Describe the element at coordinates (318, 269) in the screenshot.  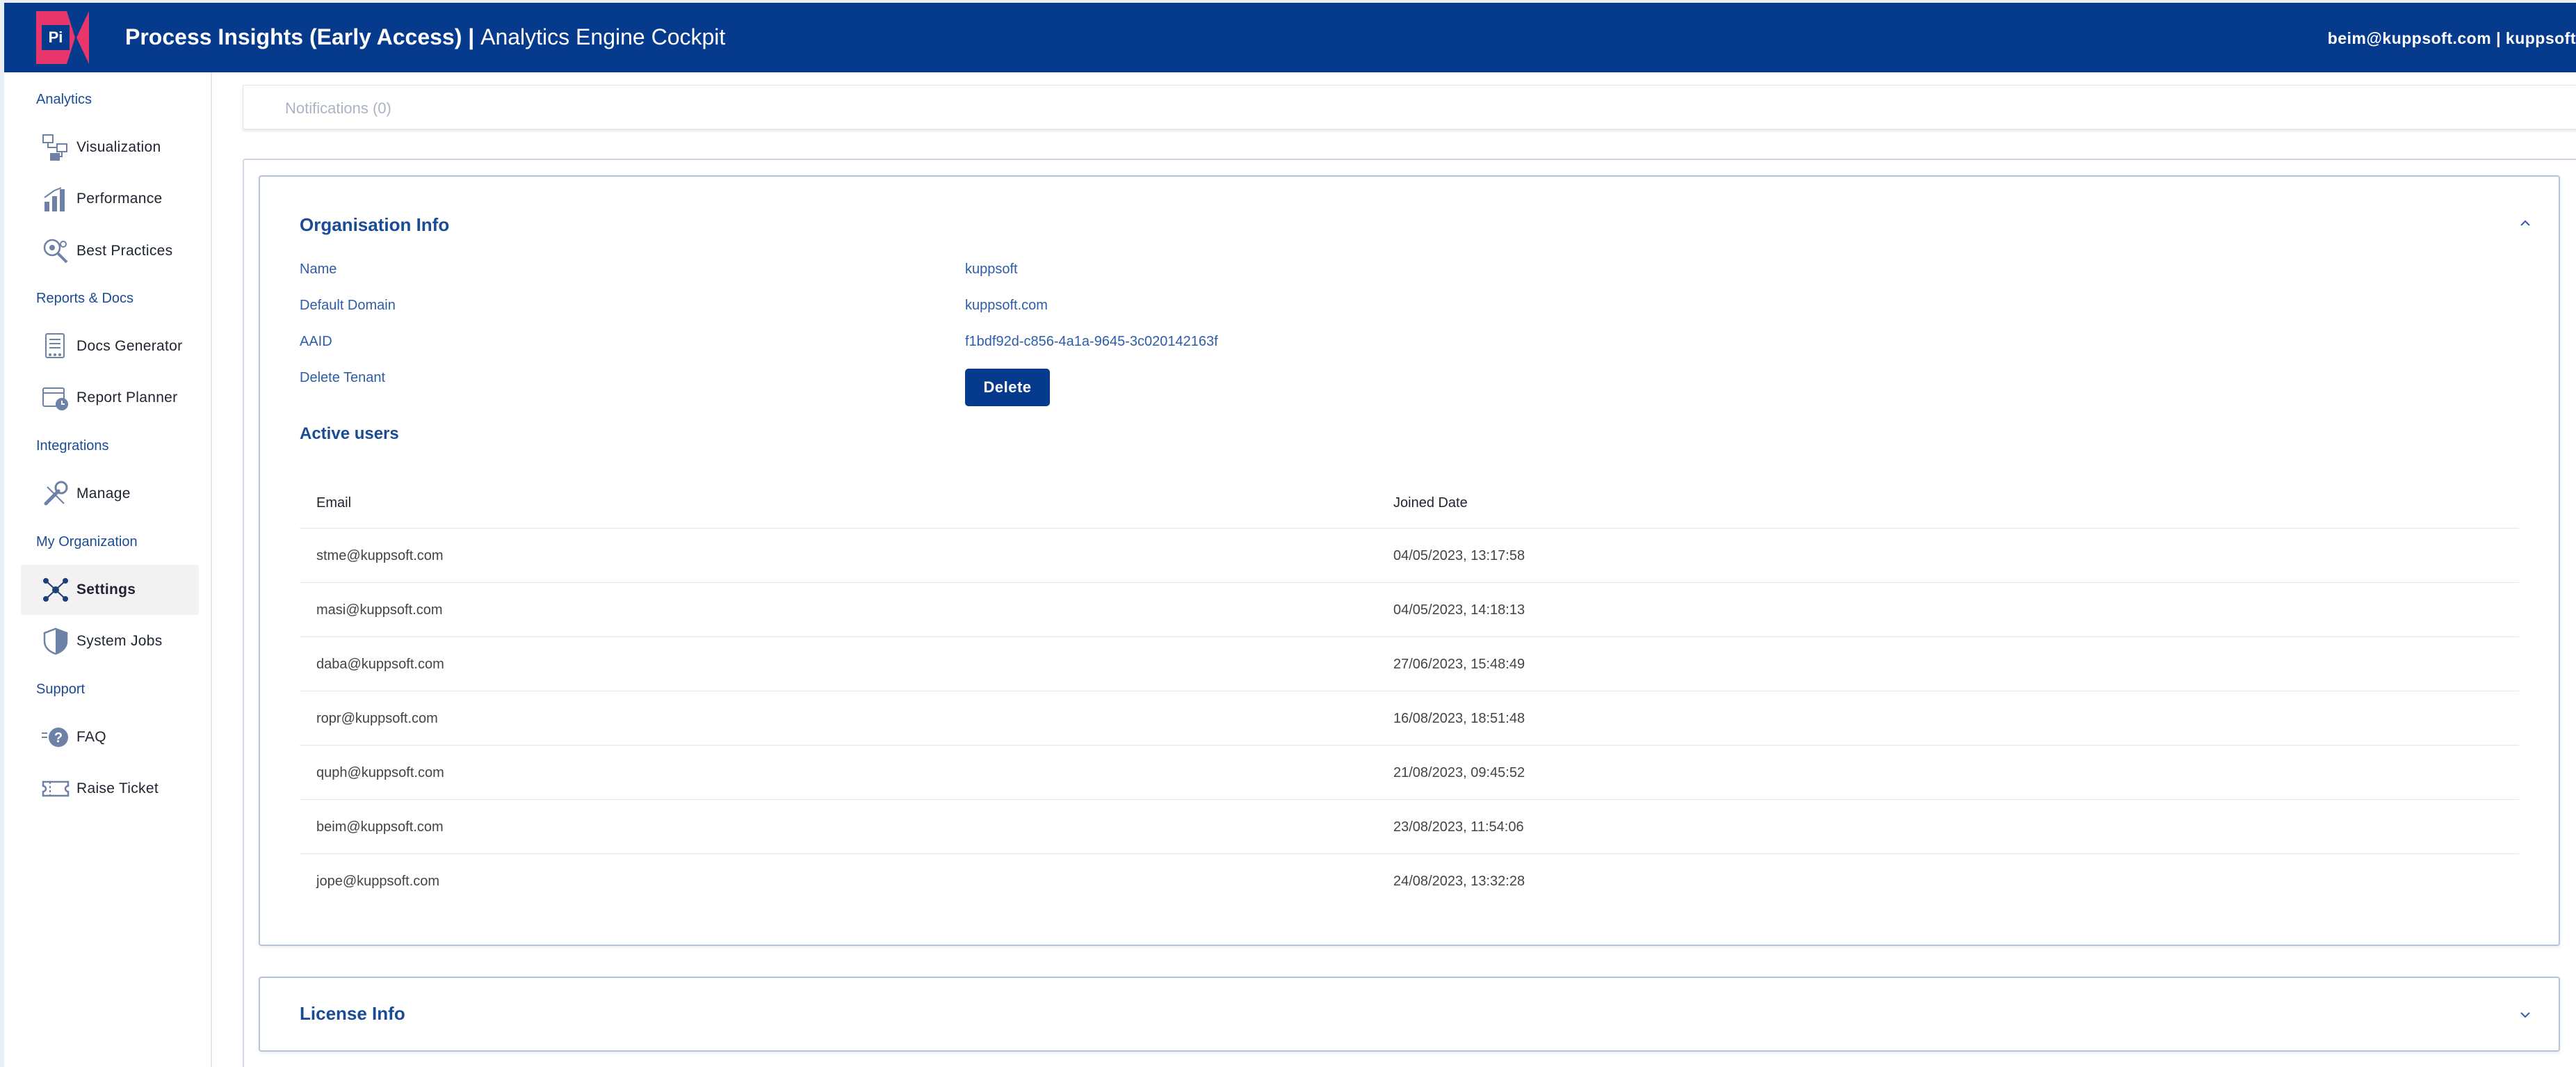
I see `org-name-label: Name` at that location.